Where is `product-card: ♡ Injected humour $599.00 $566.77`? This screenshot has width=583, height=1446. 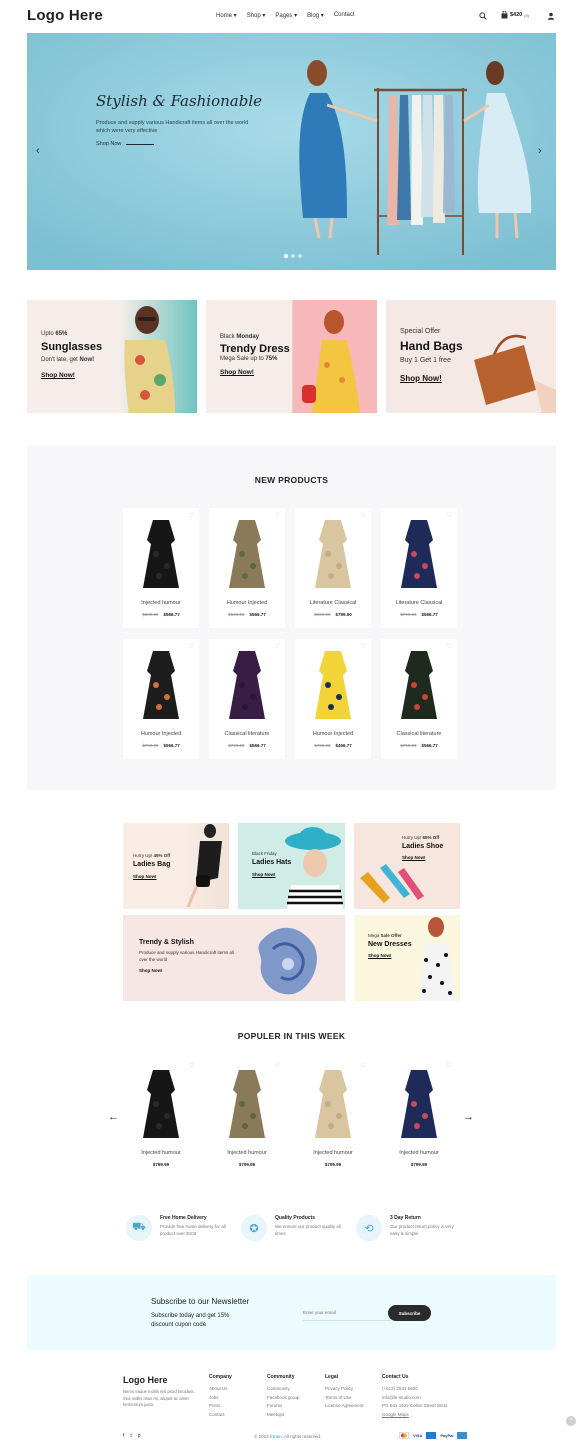
product-card: ♡ Injected humour $599.00 $566.77 is located at coordinates (161, 568).